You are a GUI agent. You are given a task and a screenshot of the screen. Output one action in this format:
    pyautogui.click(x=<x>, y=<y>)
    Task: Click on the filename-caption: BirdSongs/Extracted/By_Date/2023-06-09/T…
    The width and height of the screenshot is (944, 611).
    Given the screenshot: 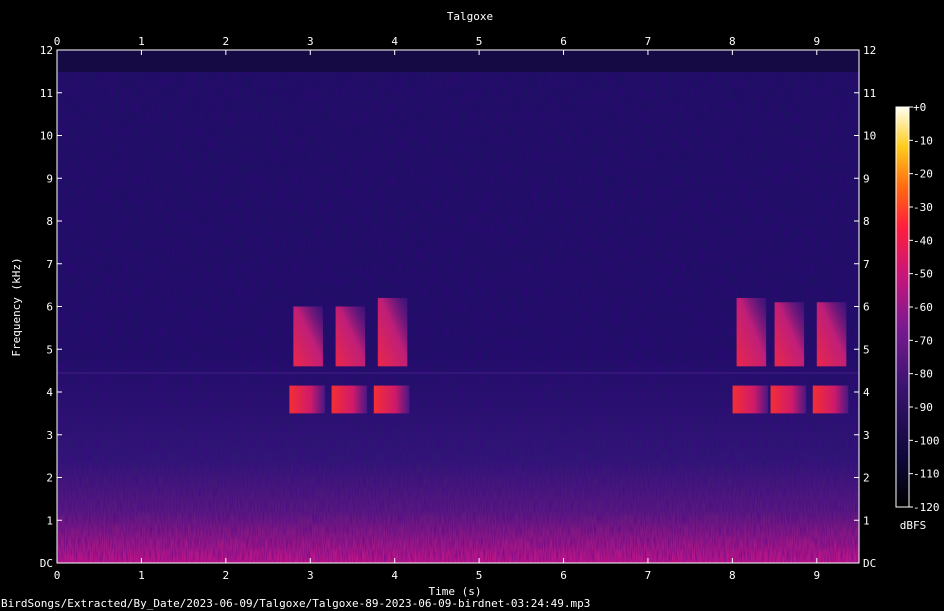 What is the action you would take?
    pyautogui.click(x=295, y=603)
    